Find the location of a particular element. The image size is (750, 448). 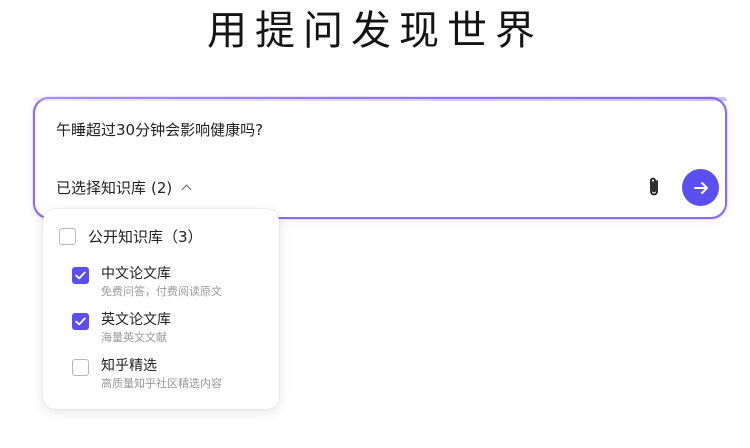

kb-item-title: 知乎精选 is located at coordinates (129, 366).